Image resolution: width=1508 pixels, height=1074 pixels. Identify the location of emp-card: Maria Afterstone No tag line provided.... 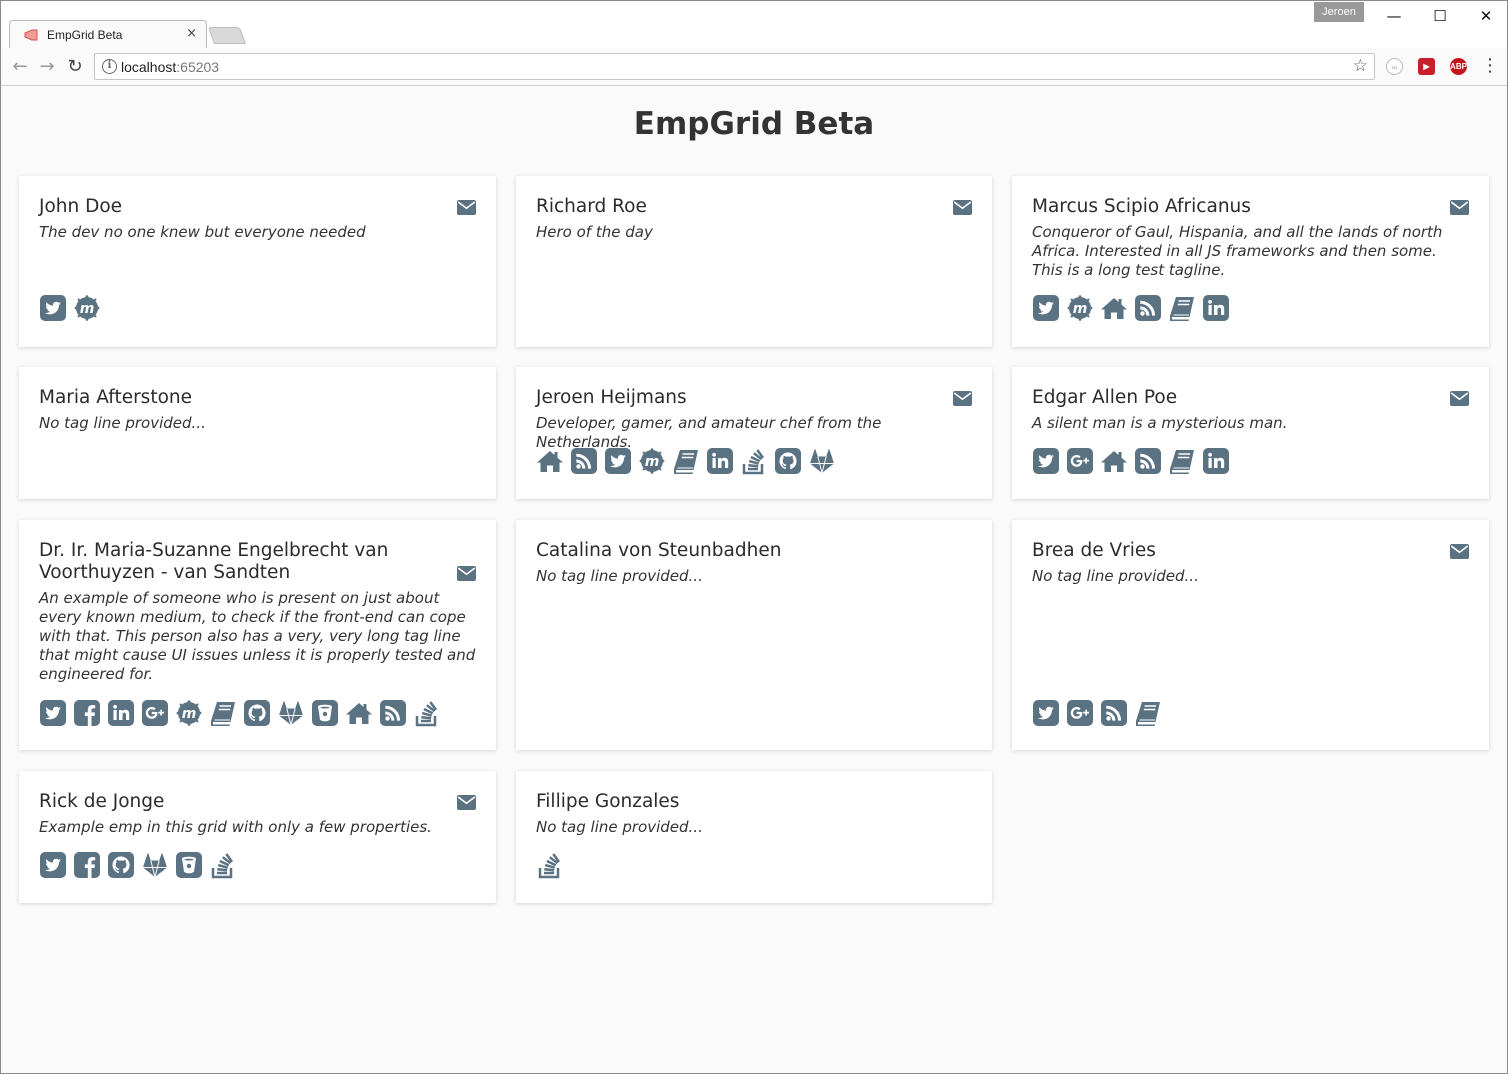
(257, 433).